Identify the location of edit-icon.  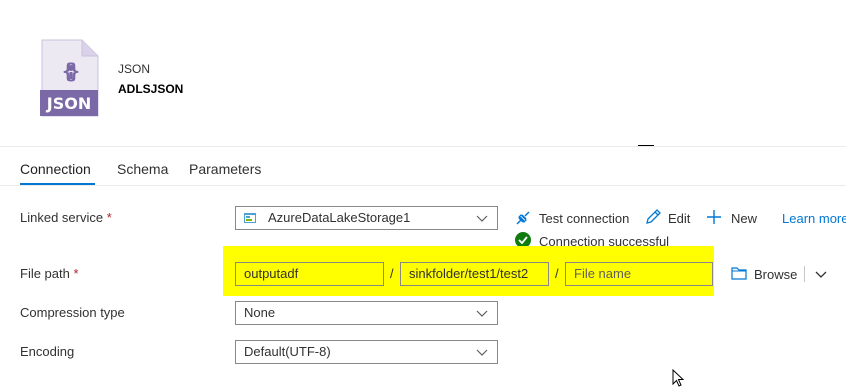
(653, 216).